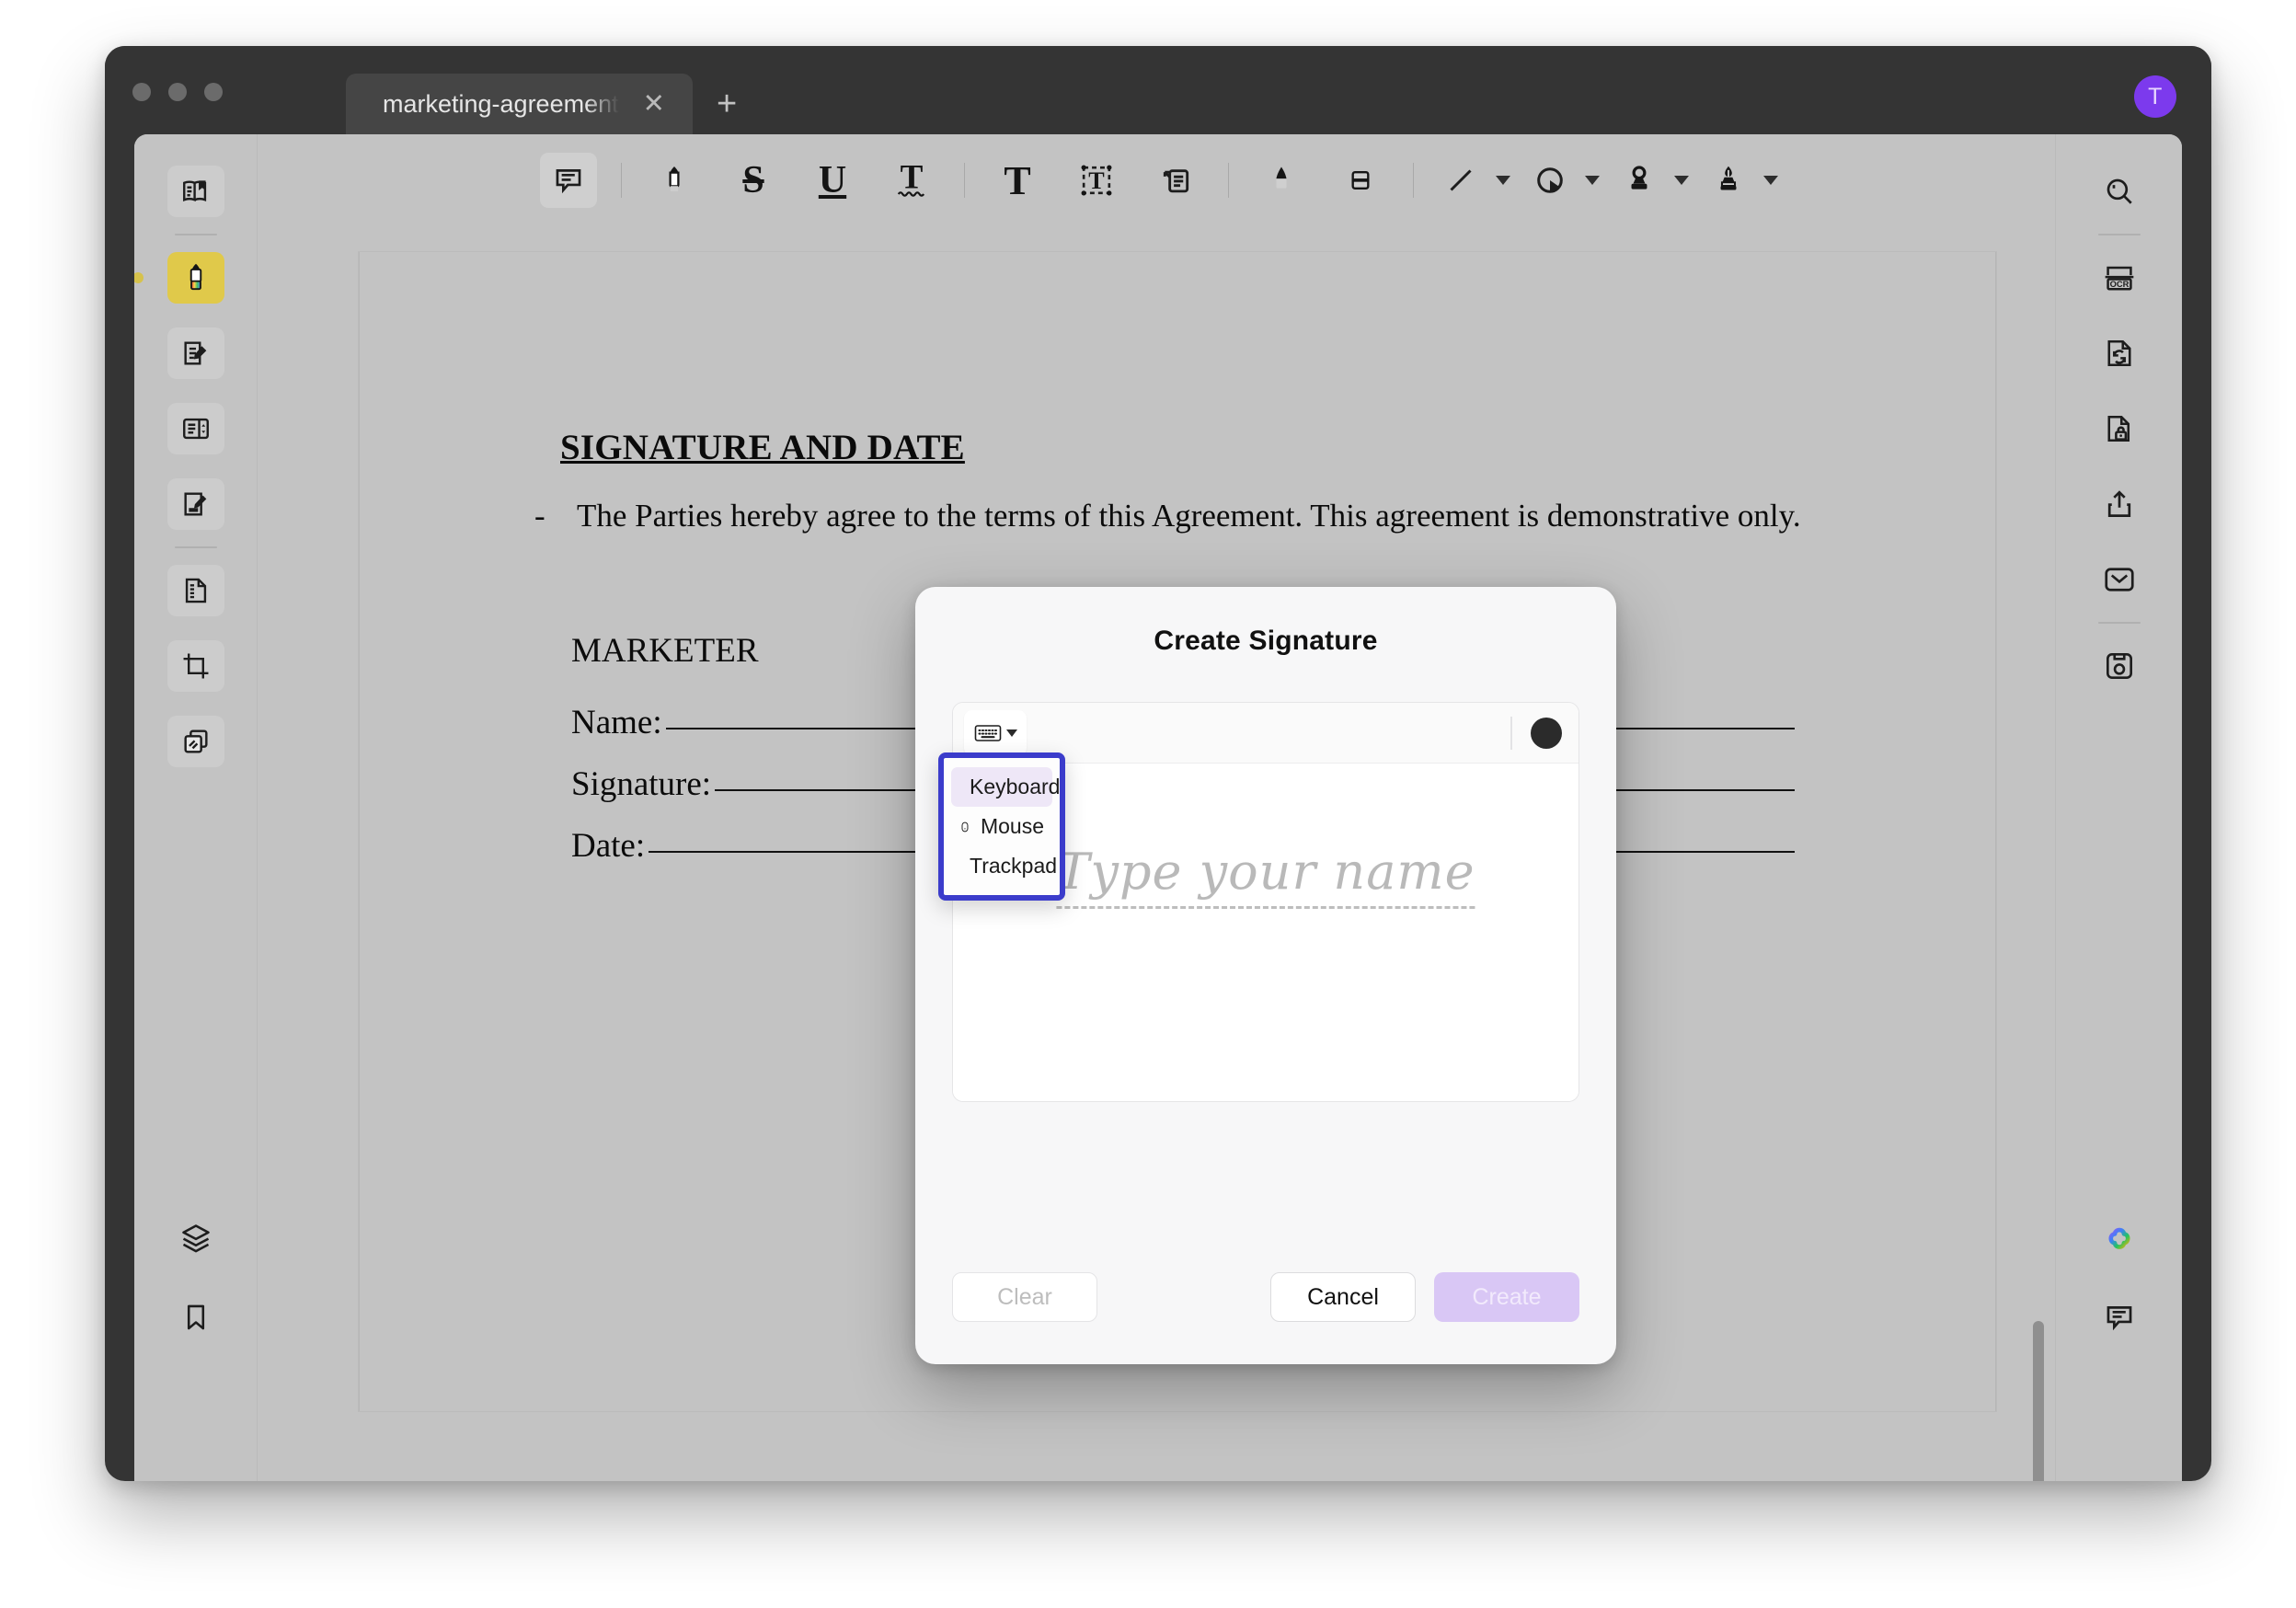 Image resolution: width=2296 pixels, height=1608 pixels. Describe the element at coordinates (2155, 96) in the screenshot. I see `avatar: T` at that location.